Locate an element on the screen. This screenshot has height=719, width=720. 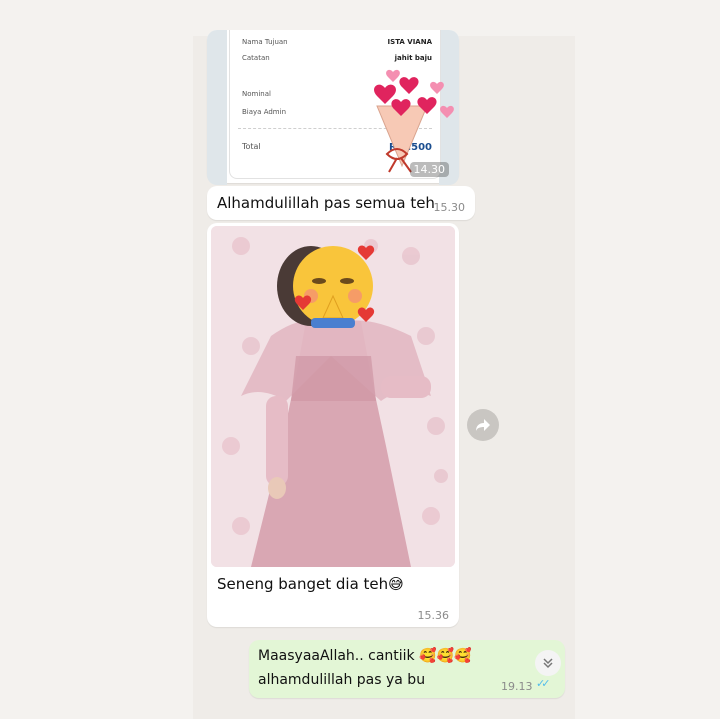
read-ticks-icon: ✓✓ is located at coordinates (543, 683).